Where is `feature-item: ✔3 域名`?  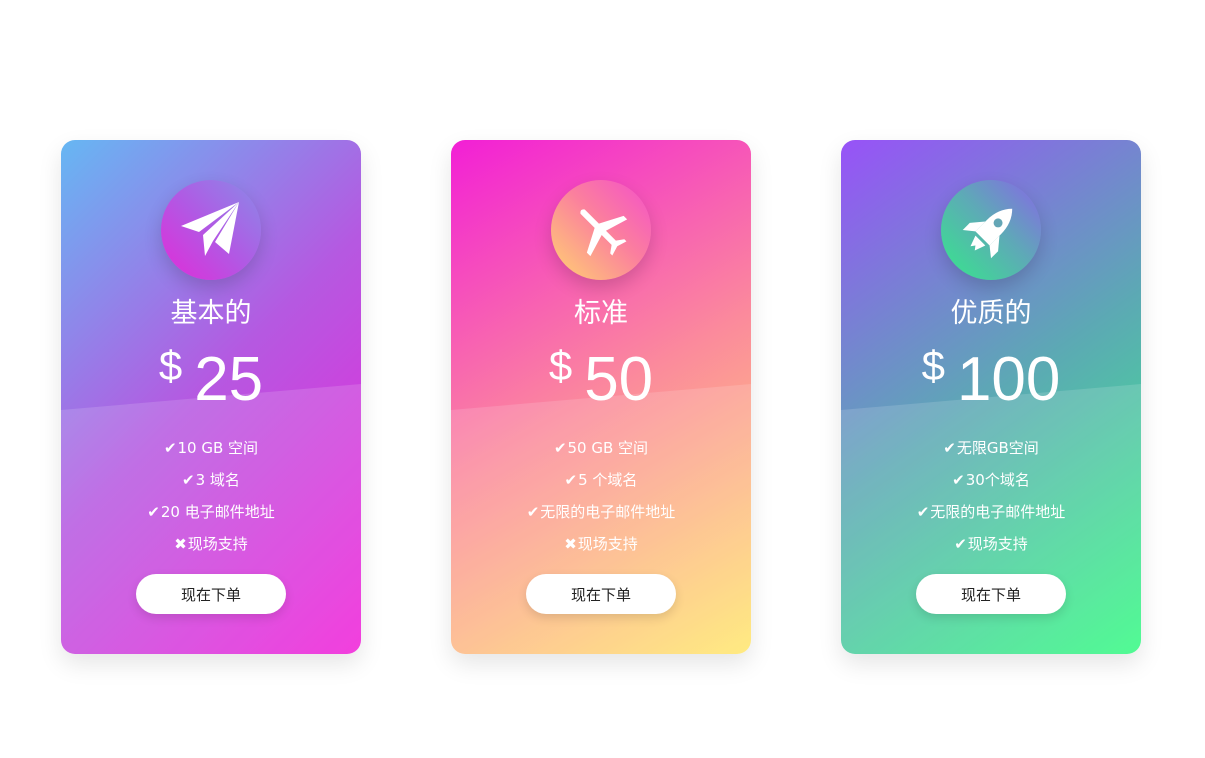
feature-item: ✔3 域名 is located at coordinates (211, 480).